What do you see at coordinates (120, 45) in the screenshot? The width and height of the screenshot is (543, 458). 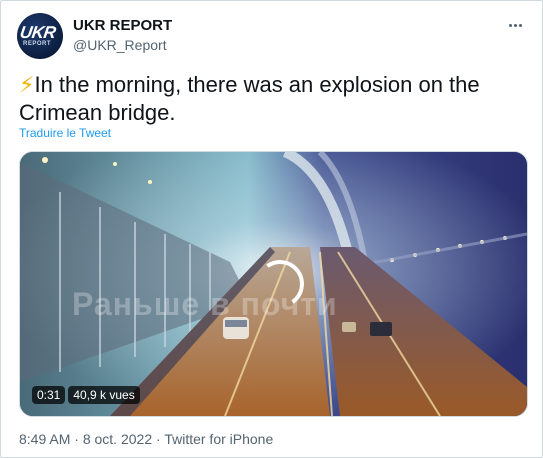 I see `account-handle: @UKR_Report` at bounding box center [120, 45].